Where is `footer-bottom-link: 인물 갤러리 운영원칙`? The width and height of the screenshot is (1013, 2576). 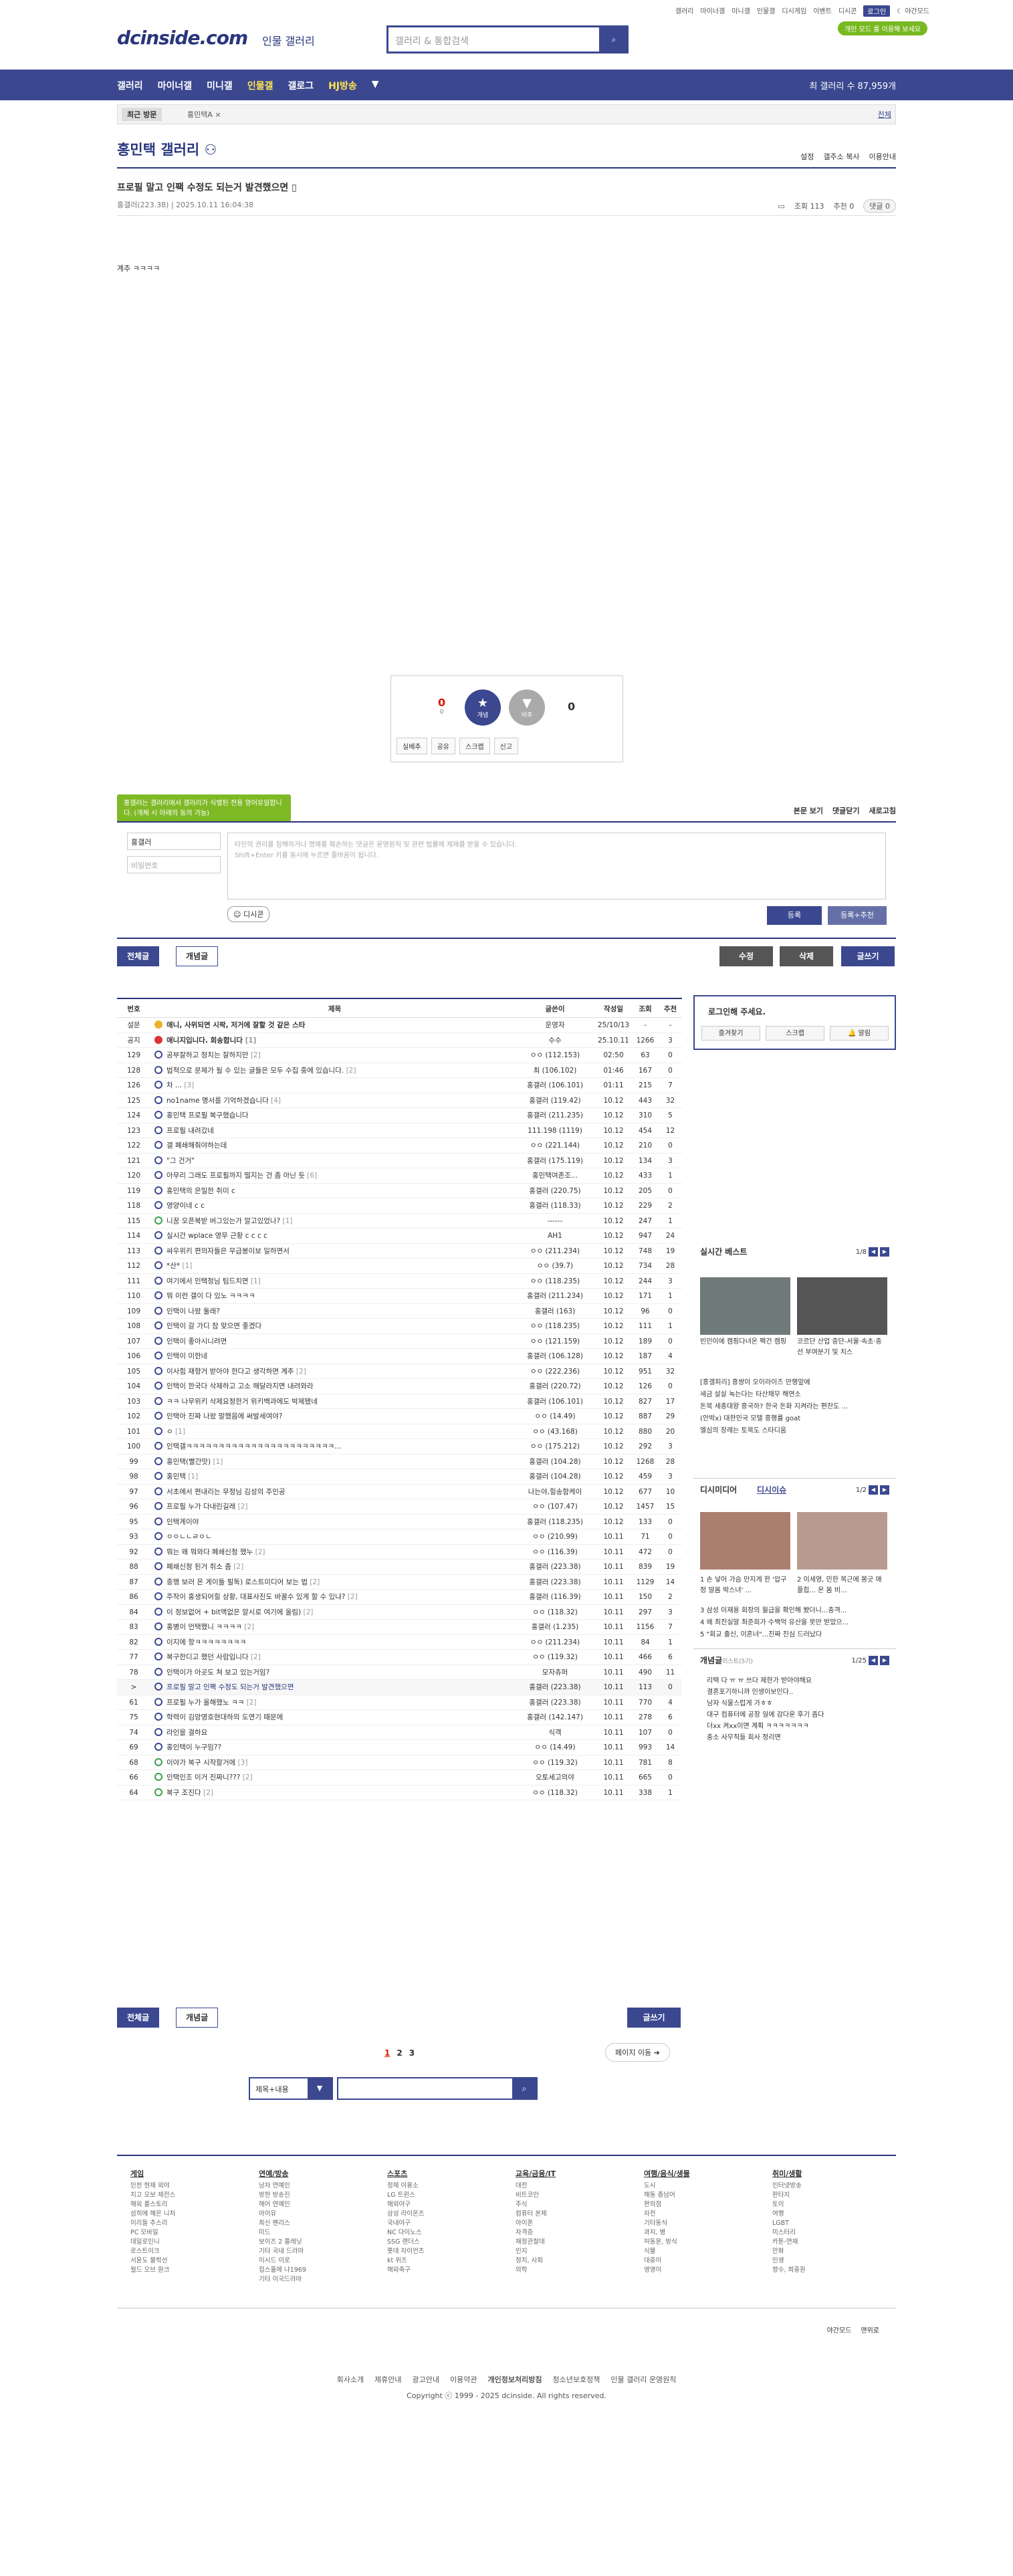
footer-bottom-link: 인물 갤러리 운영원칙 is located at coordinates (643, 2379).